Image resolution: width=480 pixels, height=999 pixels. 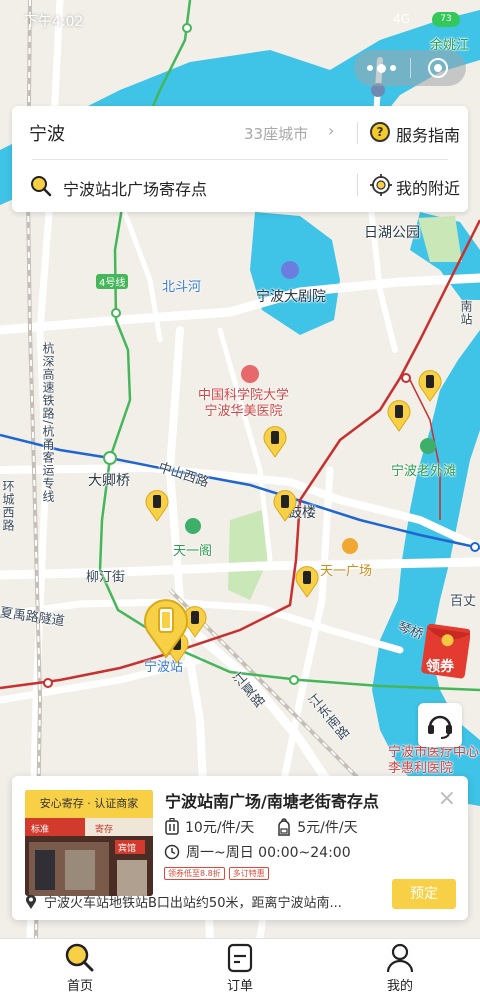 I want to click on order-icon, so click(x=240, y=958).